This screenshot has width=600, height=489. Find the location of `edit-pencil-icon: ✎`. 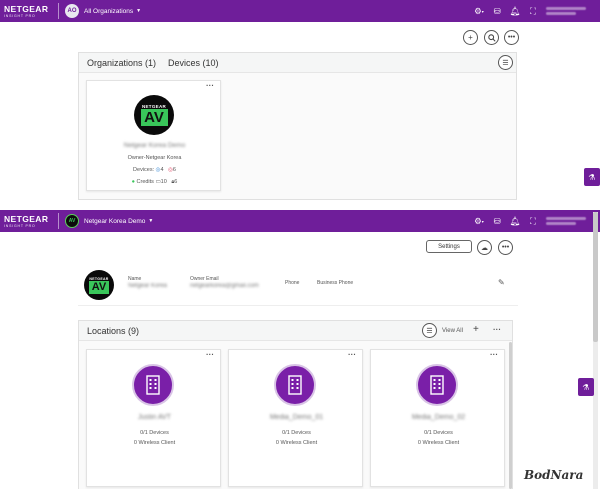

edit-pencil-icon: ✎ is located at coordinates (501, 282).